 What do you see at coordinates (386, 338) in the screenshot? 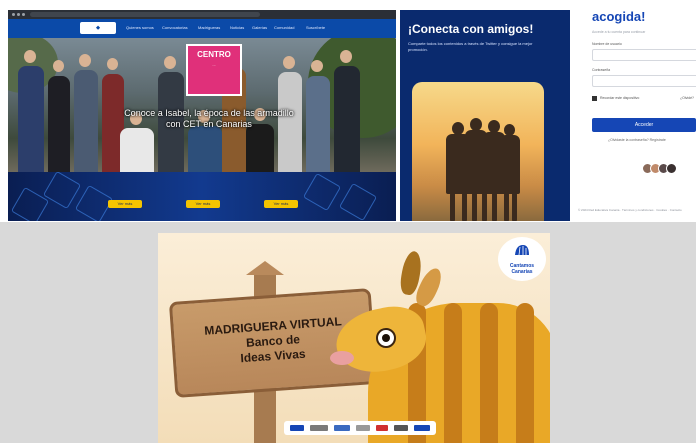
I see `armadillo-pupil` at bounding box center [386, 338].